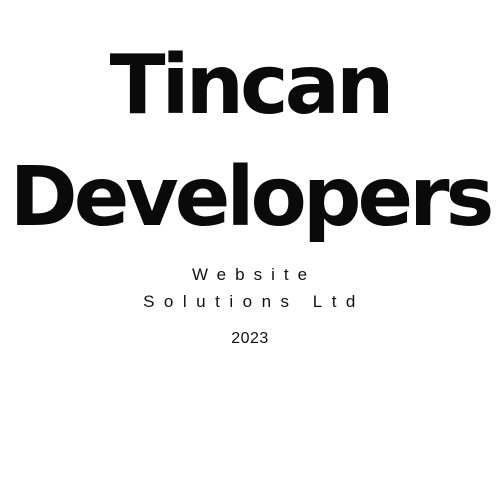 The height and width of the screenshot is (500, 500). Describe the element at coordinates (252, 85) in the screenshot. I see `brand-title-line-1: Tincan` at that location.